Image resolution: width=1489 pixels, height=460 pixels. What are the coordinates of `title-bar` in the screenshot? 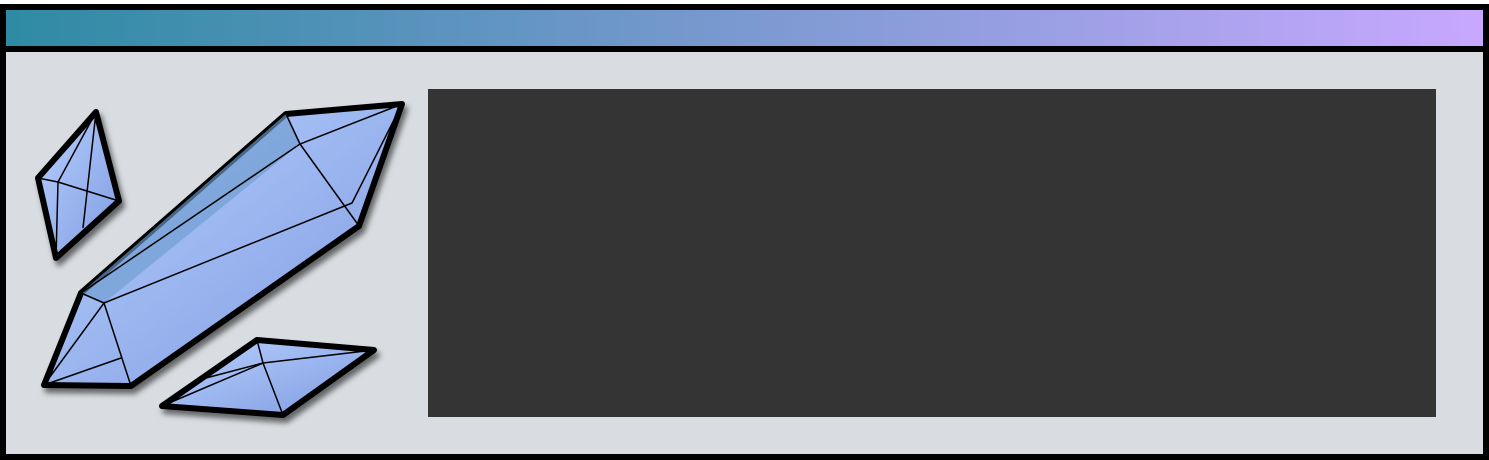 It's located at (744, 31).